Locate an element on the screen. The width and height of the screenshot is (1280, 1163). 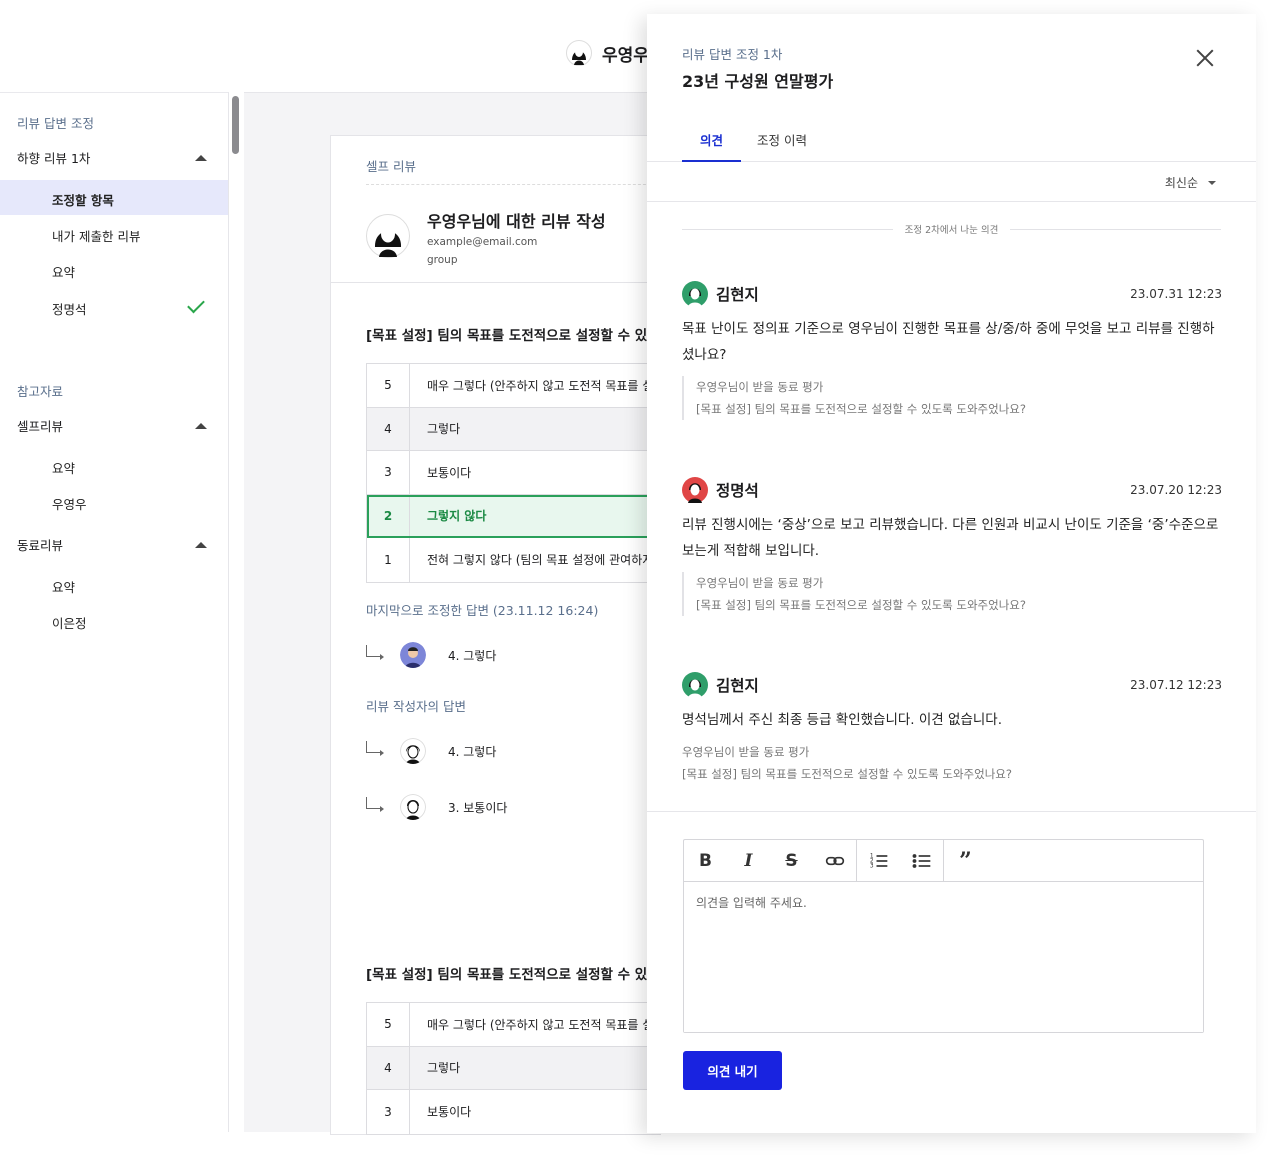
option-text: 보통이다 is located at coordinates (449, 1112).